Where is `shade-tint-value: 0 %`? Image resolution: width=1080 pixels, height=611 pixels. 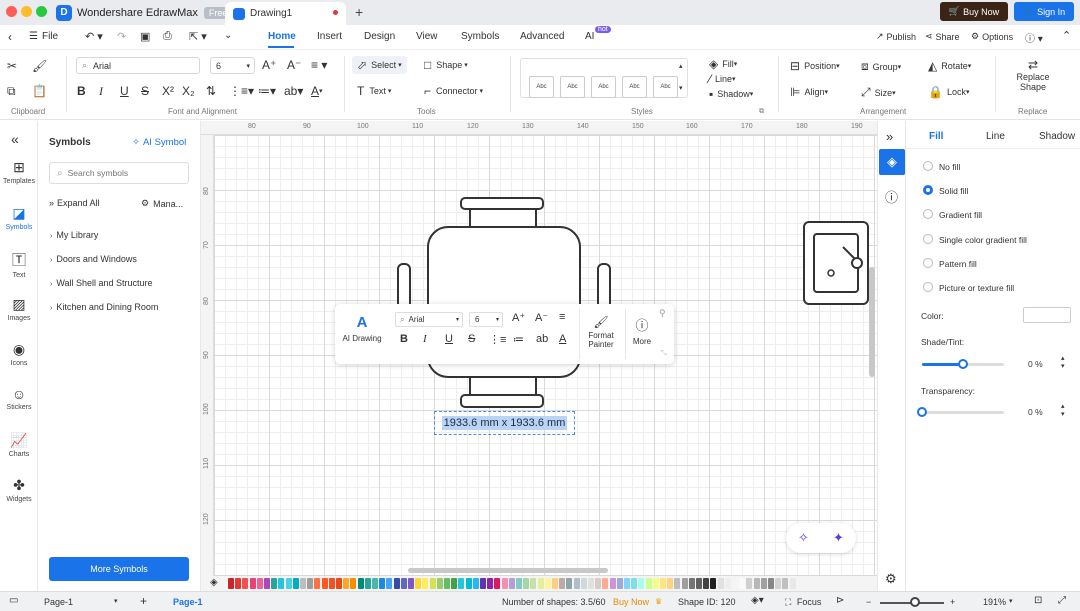 shade-tint-value: 0 % is located at coordinates (1035, 364).